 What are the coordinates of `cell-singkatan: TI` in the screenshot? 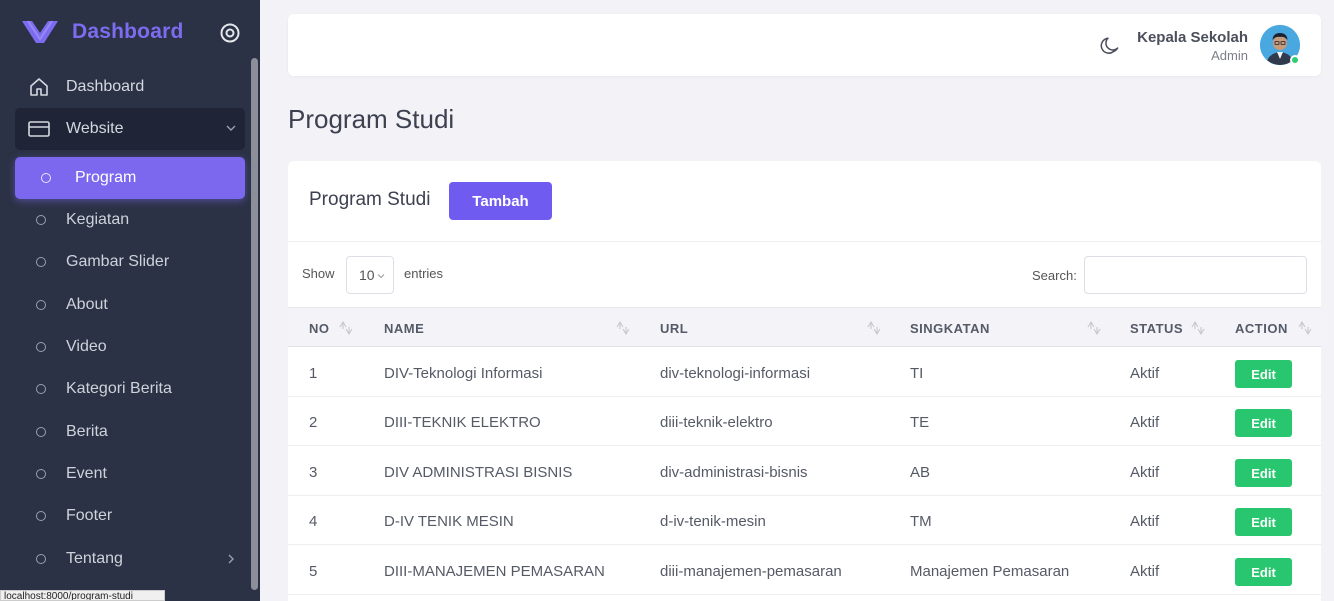 It's located at (917, 373).